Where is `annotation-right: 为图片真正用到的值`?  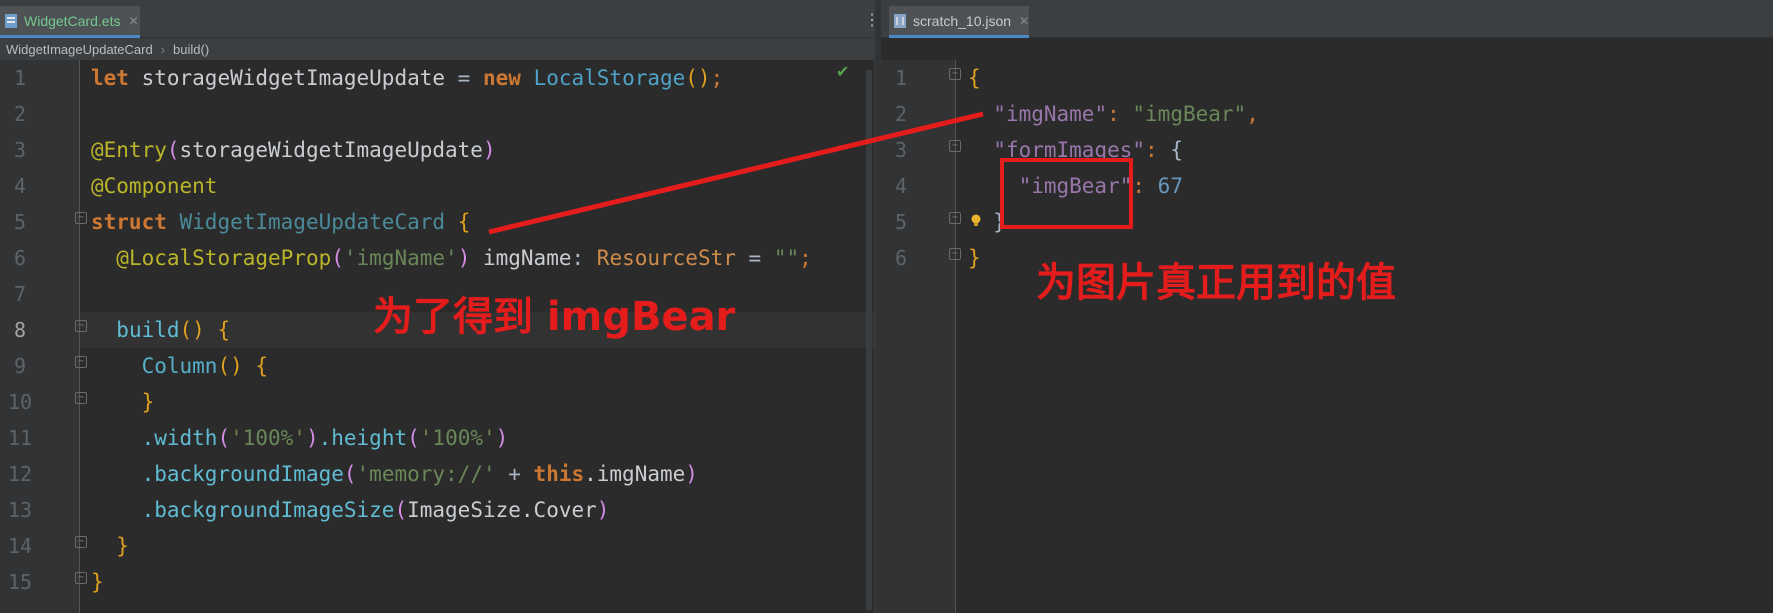 annotation-right: 为图片真正用到的值 is located at coordinates (1216, 283).